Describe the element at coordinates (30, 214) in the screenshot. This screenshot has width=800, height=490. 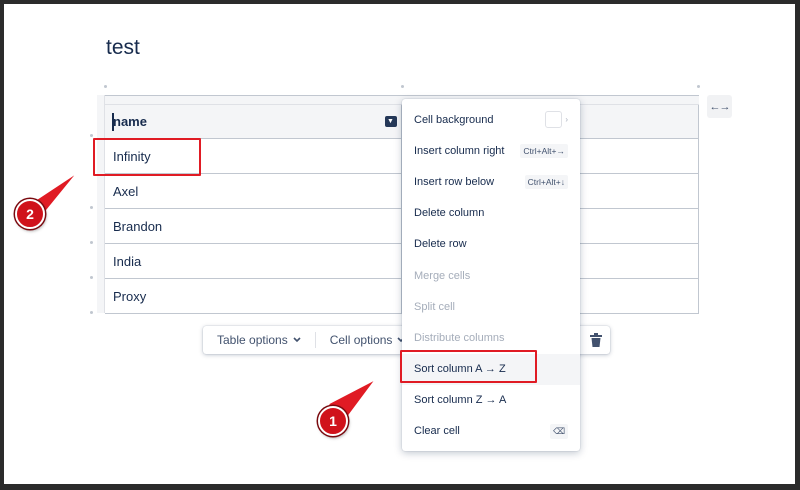
I see `annotation-callout-2: 2` at that location.